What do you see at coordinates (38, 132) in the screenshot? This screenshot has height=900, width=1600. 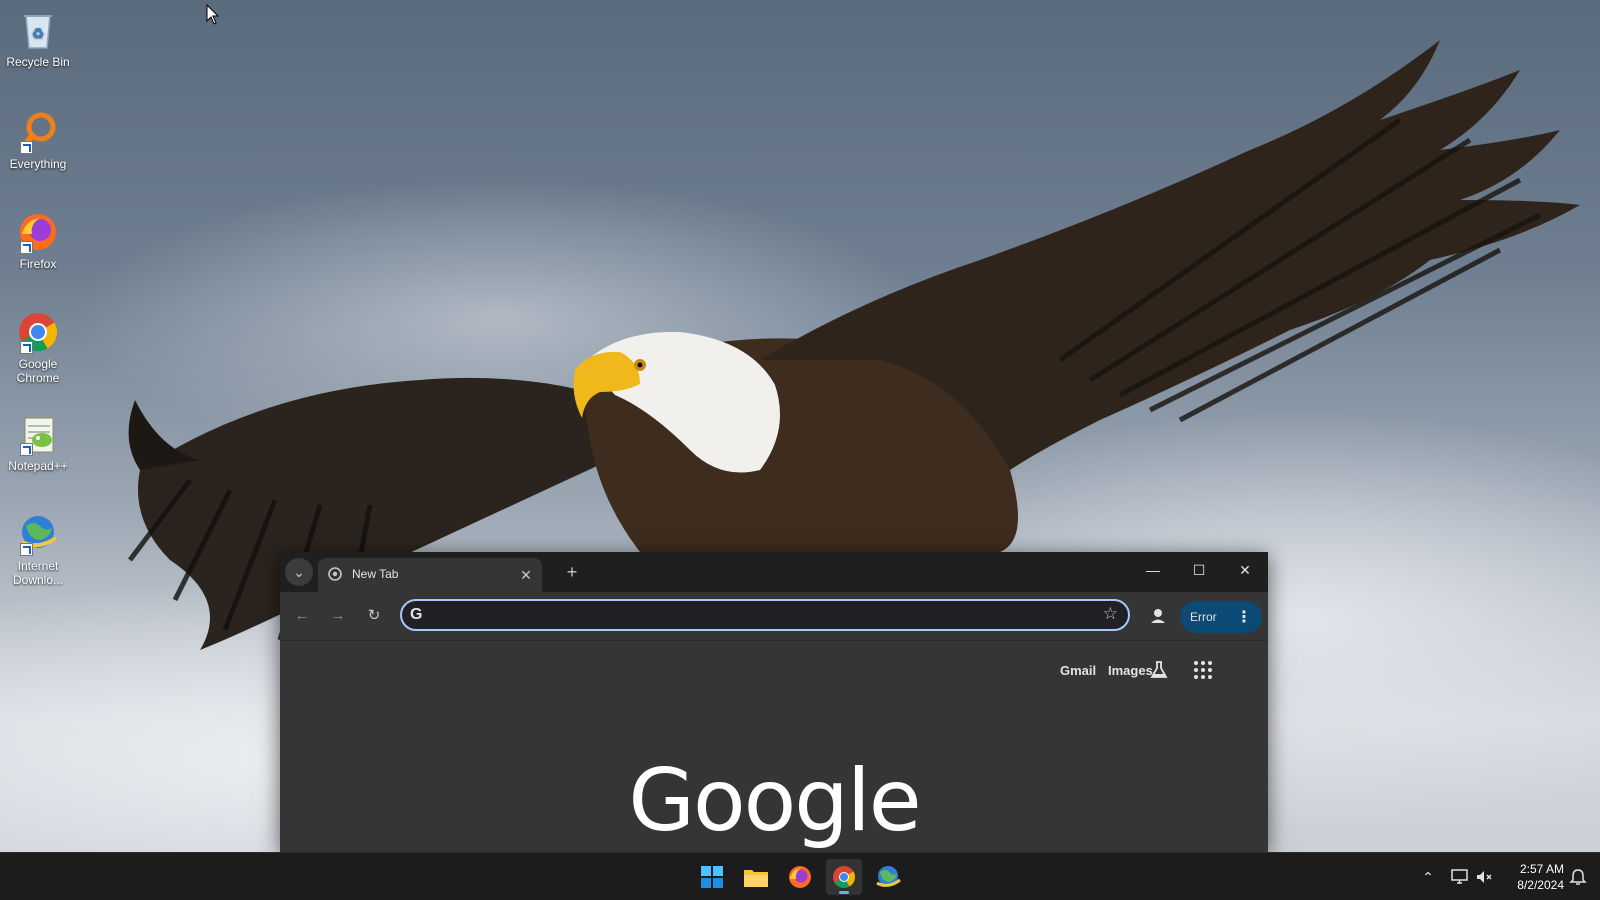 I see `everything-search-icon` at bounding box center [38, 132].